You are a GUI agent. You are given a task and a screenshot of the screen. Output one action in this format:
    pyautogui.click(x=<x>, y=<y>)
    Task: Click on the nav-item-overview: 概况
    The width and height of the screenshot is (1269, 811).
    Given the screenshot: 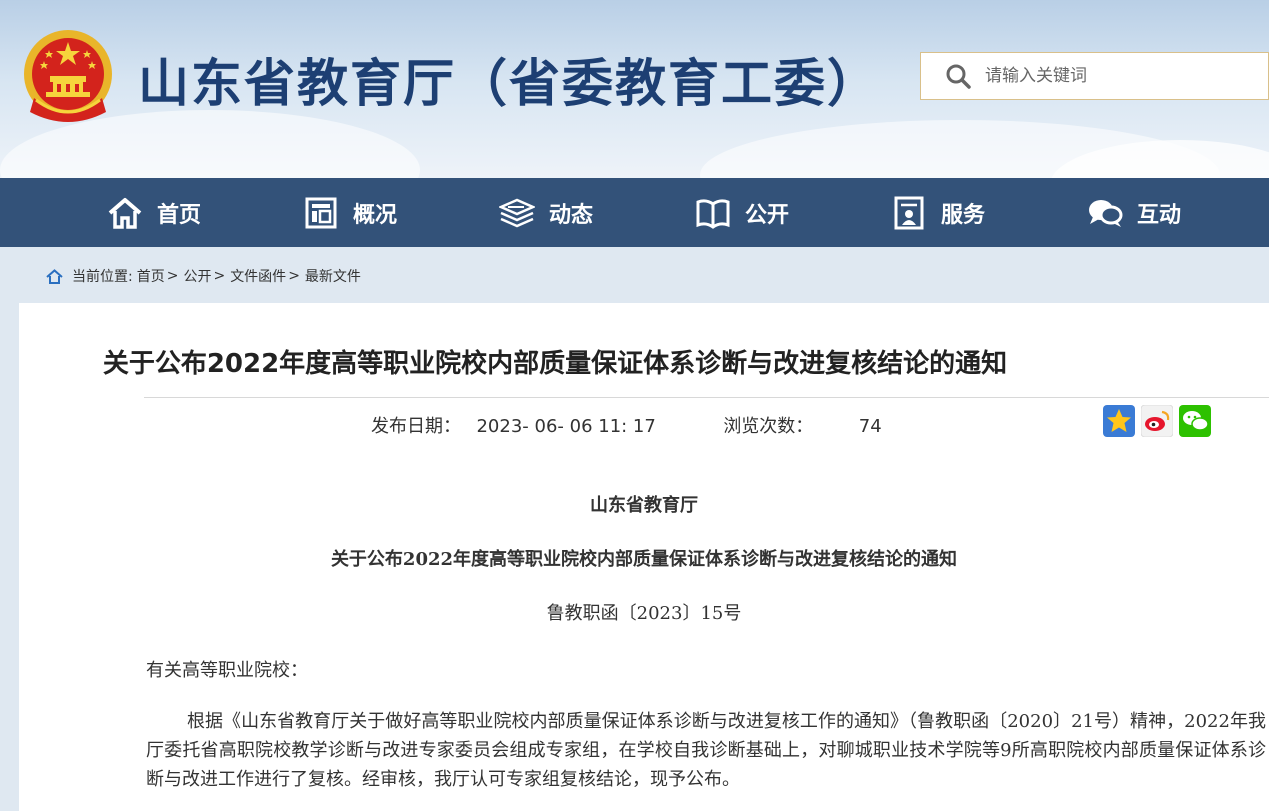 What is the action you would take?
    pyautogui.click(x=350, y=212)
    